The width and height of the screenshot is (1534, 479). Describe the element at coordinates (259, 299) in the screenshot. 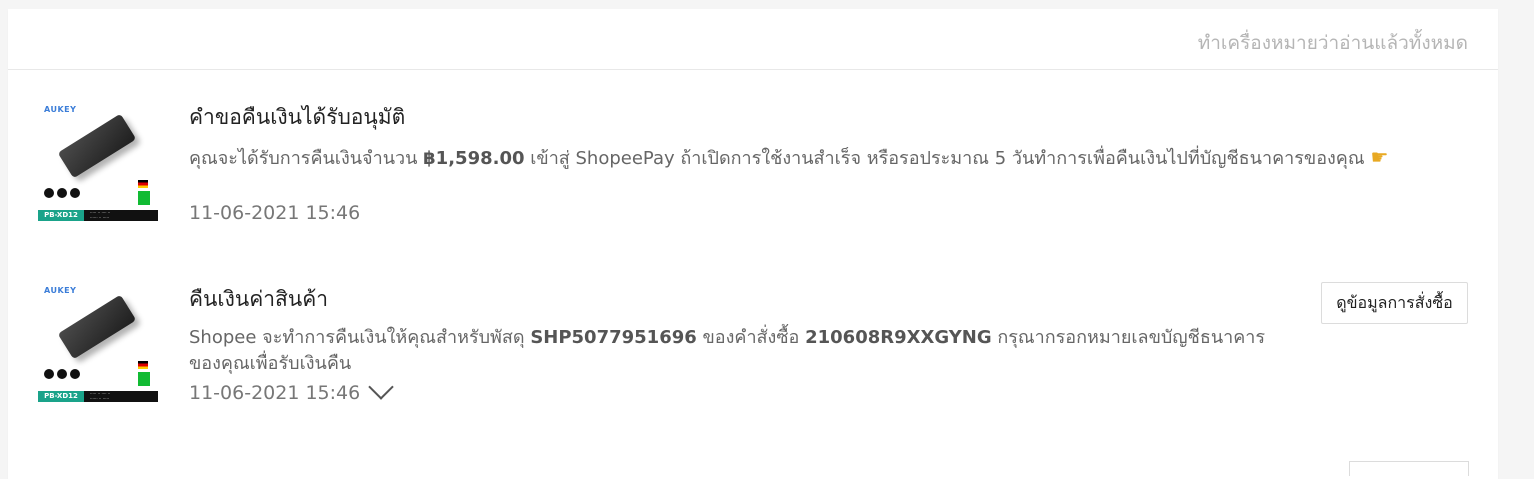

I see `notification-title: คืนเงินค่าสินค้า` at that location.